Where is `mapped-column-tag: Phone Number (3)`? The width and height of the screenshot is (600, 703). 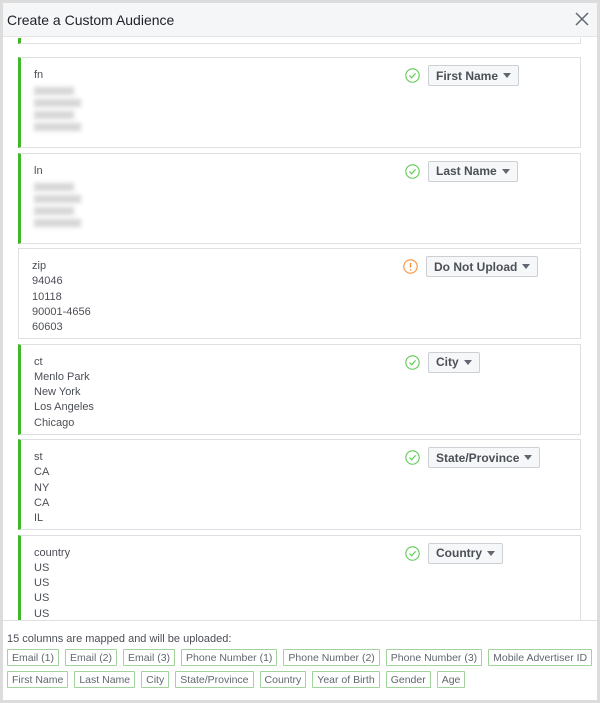 mapped-column-tag: Phone Number (3) is located at coordinates (434, 657).